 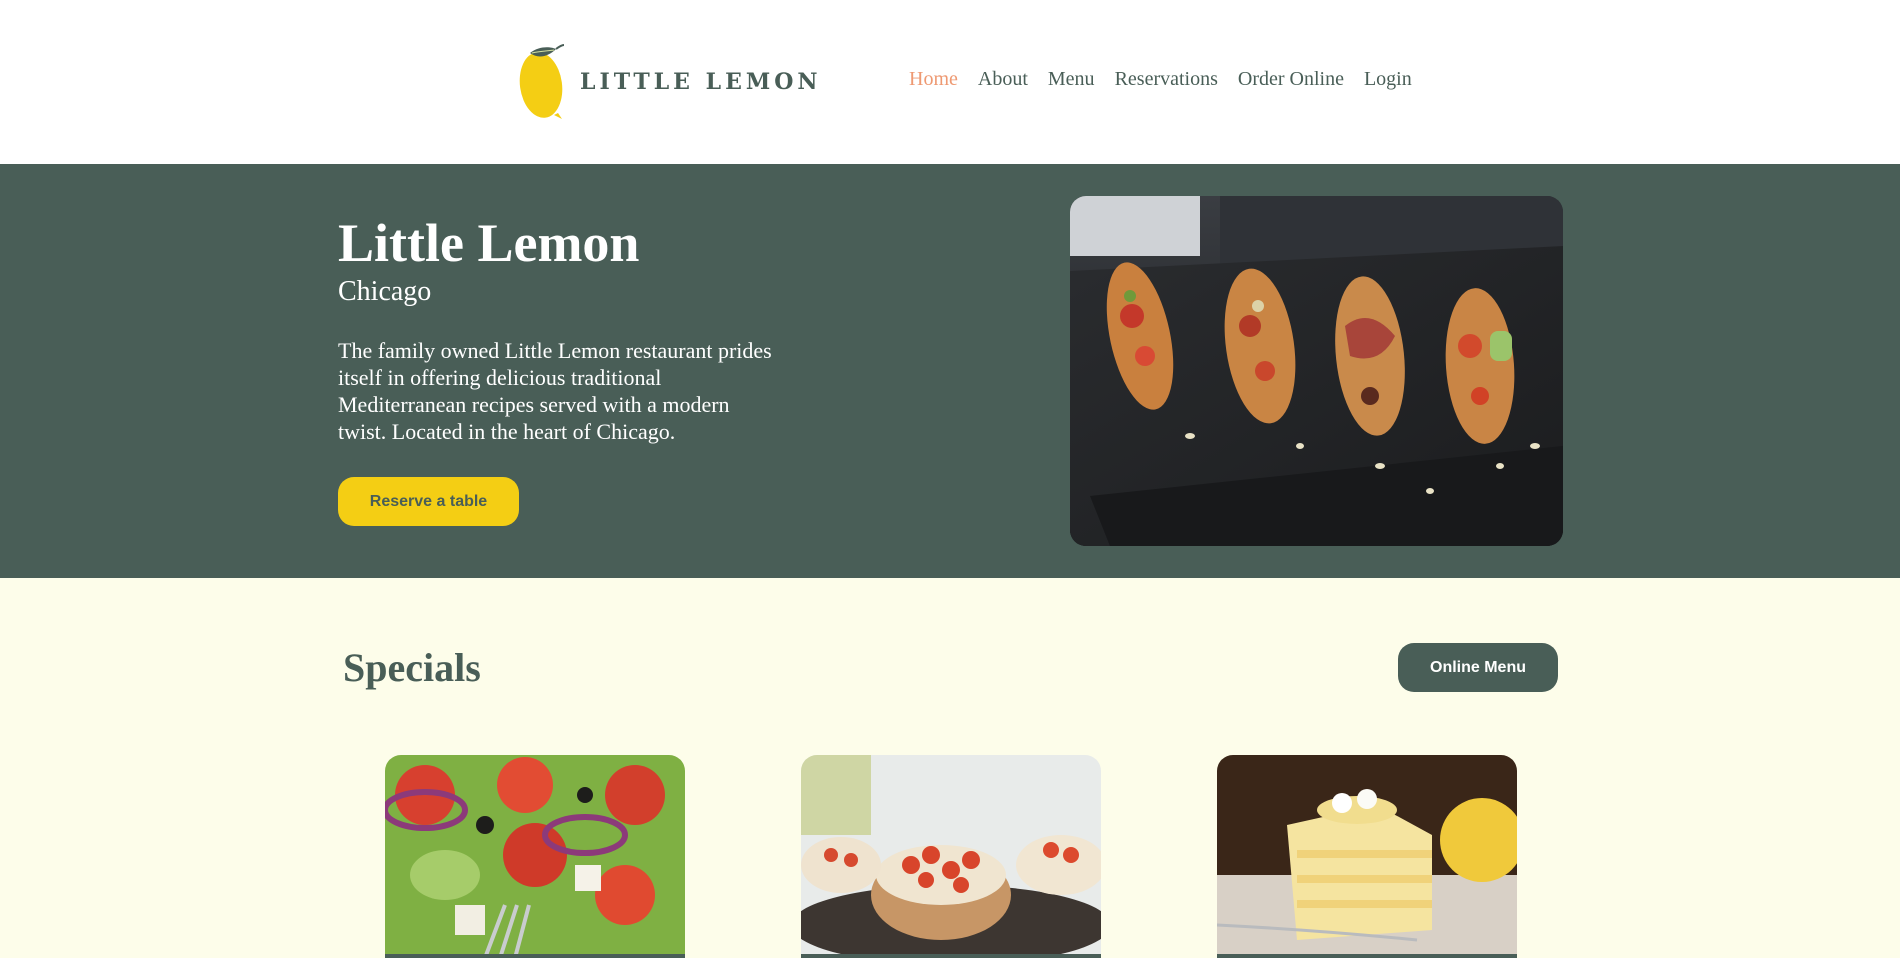 I want to click on nav-login: Login, so click(x=1388, y=79).